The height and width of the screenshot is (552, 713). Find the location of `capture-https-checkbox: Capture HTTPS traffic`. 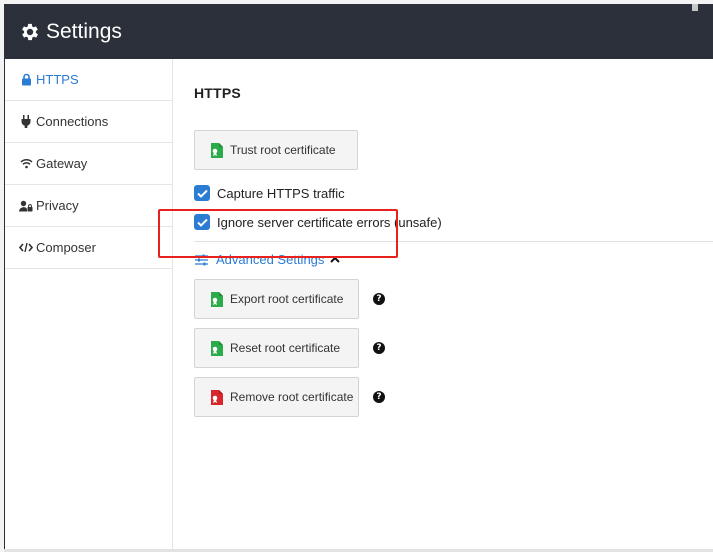

capture-https-checkbox: Capture HTTPS traffic is located at coordinates (269, 193).